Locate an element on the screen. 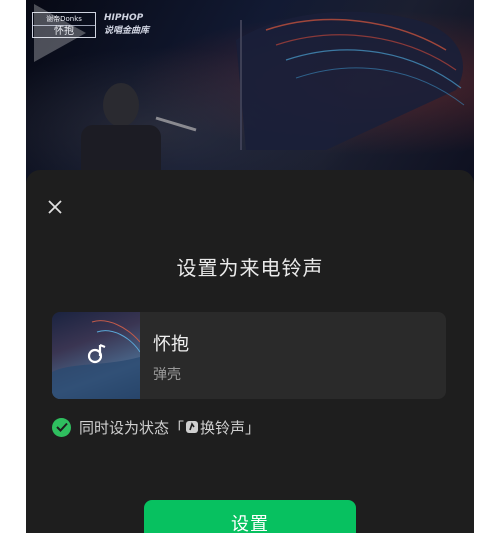  sheet-title: 设置为来电铃声 is located at coordinates (250, 268).